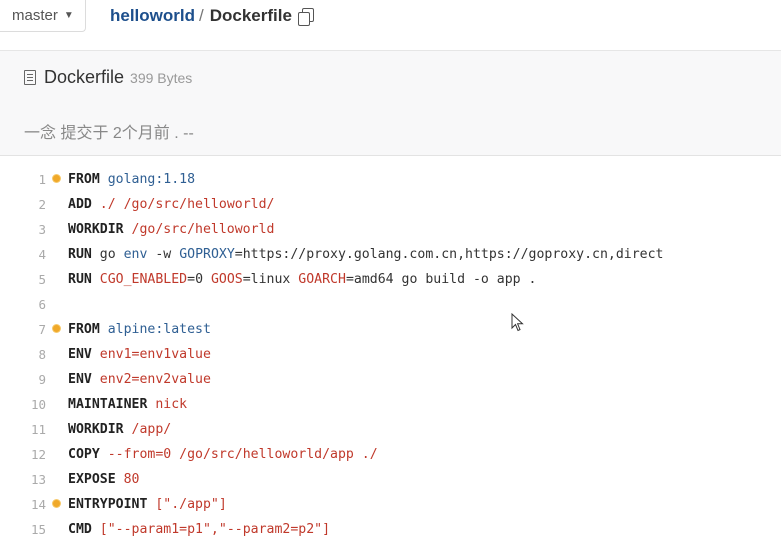 This screenshot has height=556, width=781. I want to click on code-line-content: WORKDIR /app/, so click(119, 429).